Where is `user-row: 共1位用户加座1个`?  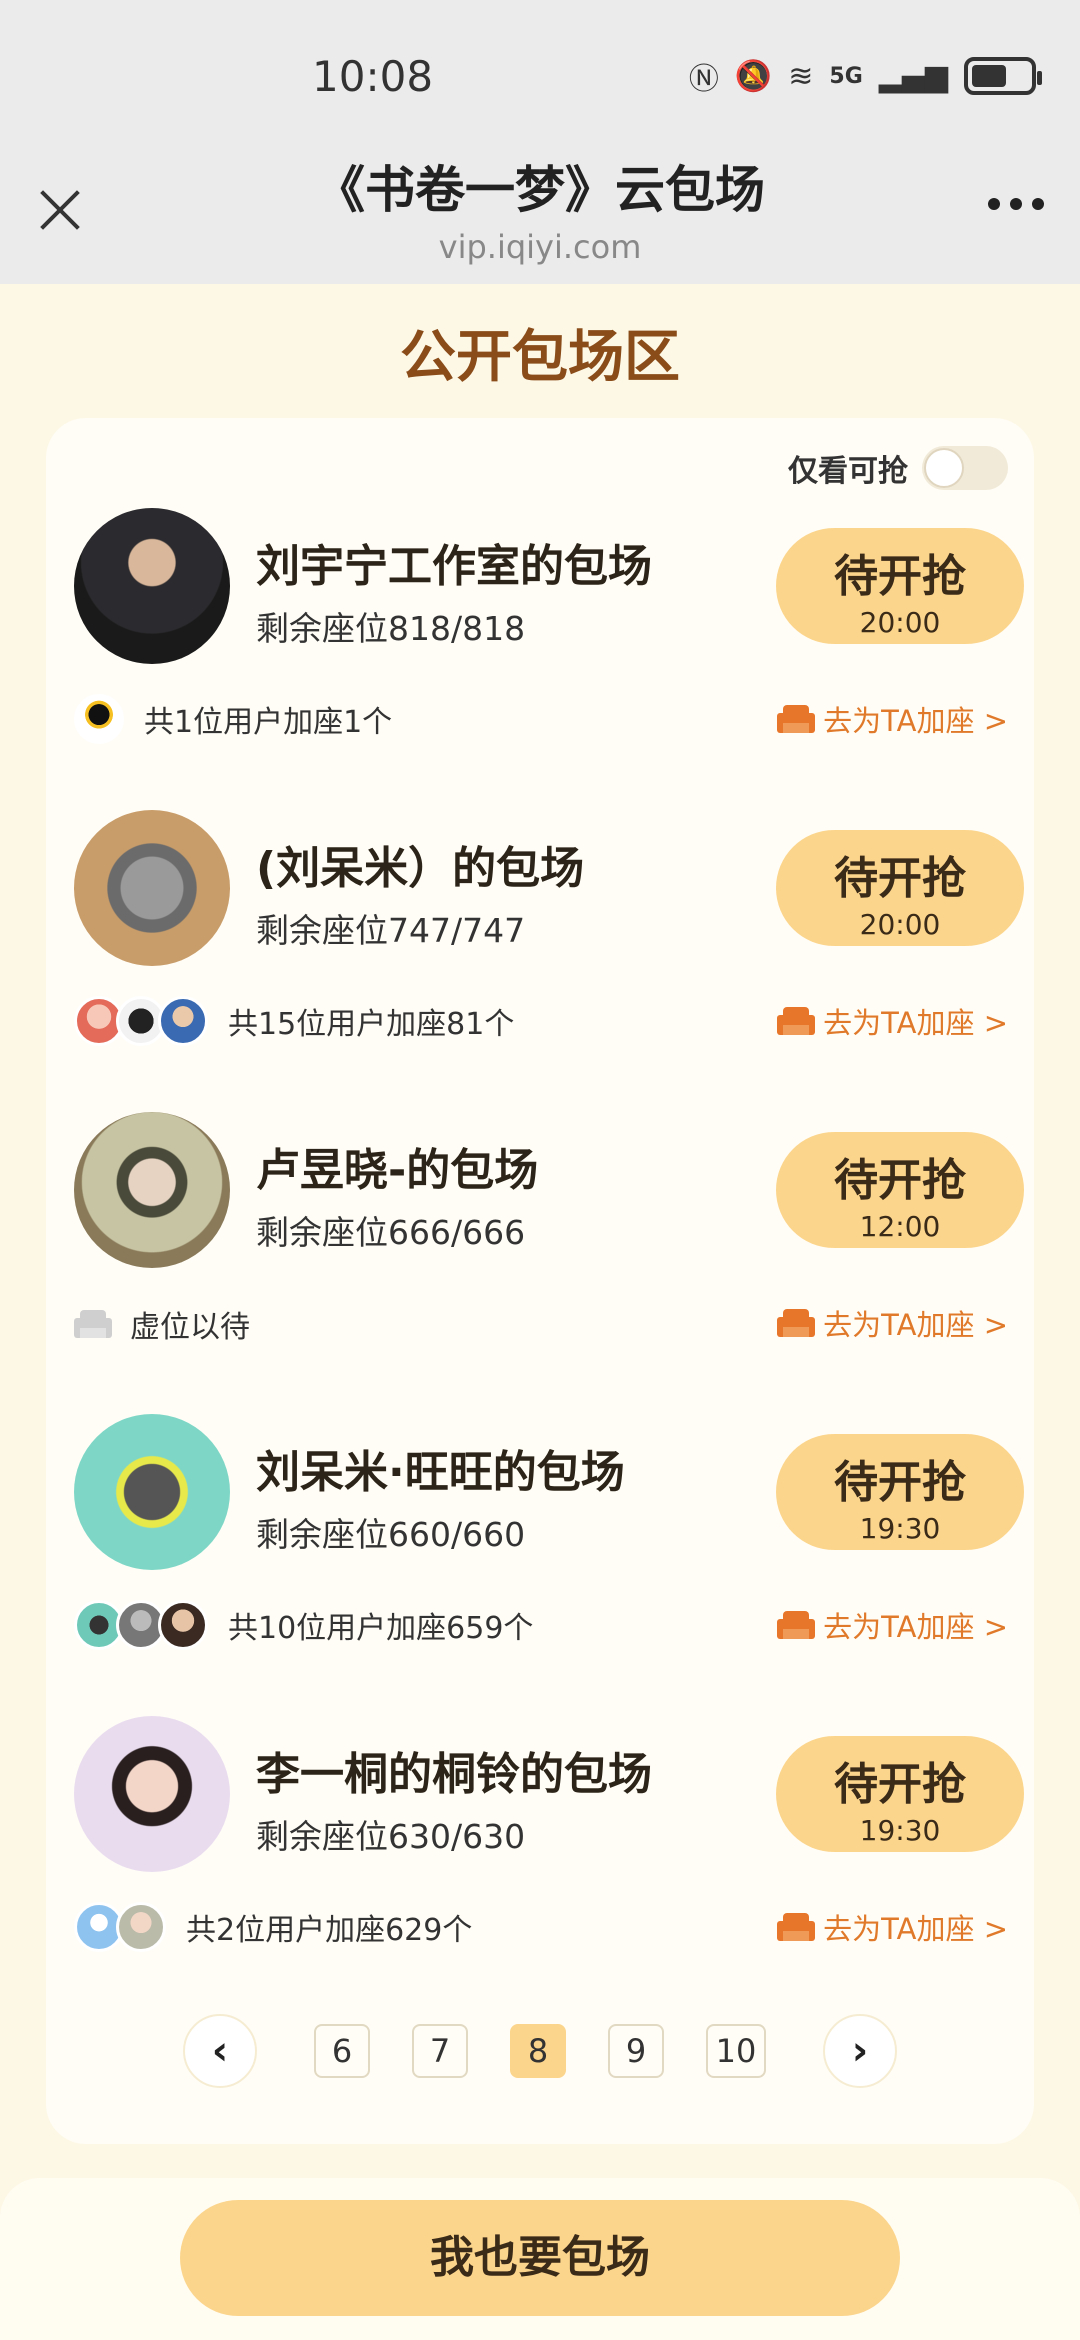 user-row: 共1位用户加座1个 is located at coordinates (233, 719).